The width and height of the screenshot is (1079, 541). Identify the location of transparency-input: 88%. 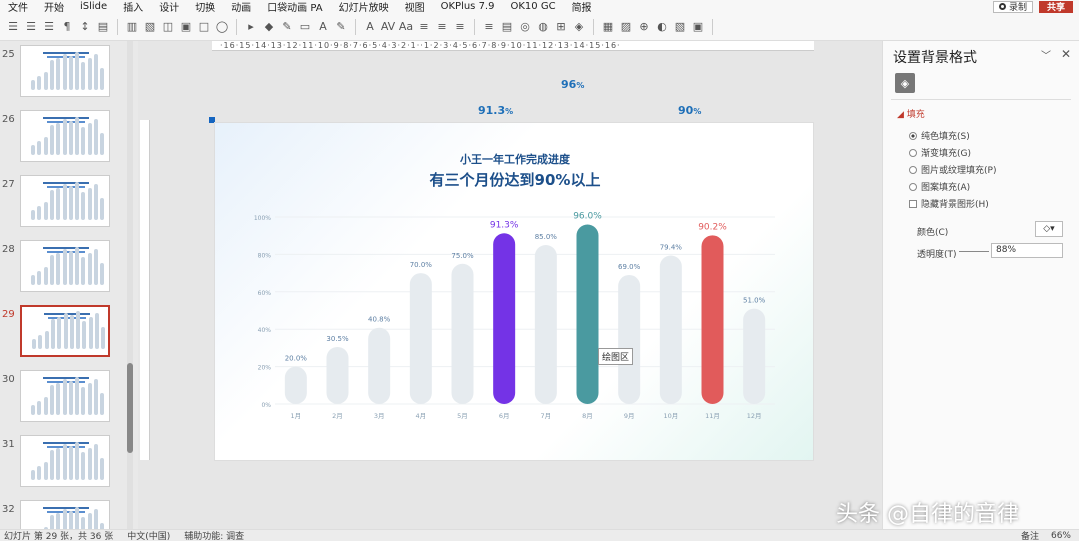
(1027, 250).